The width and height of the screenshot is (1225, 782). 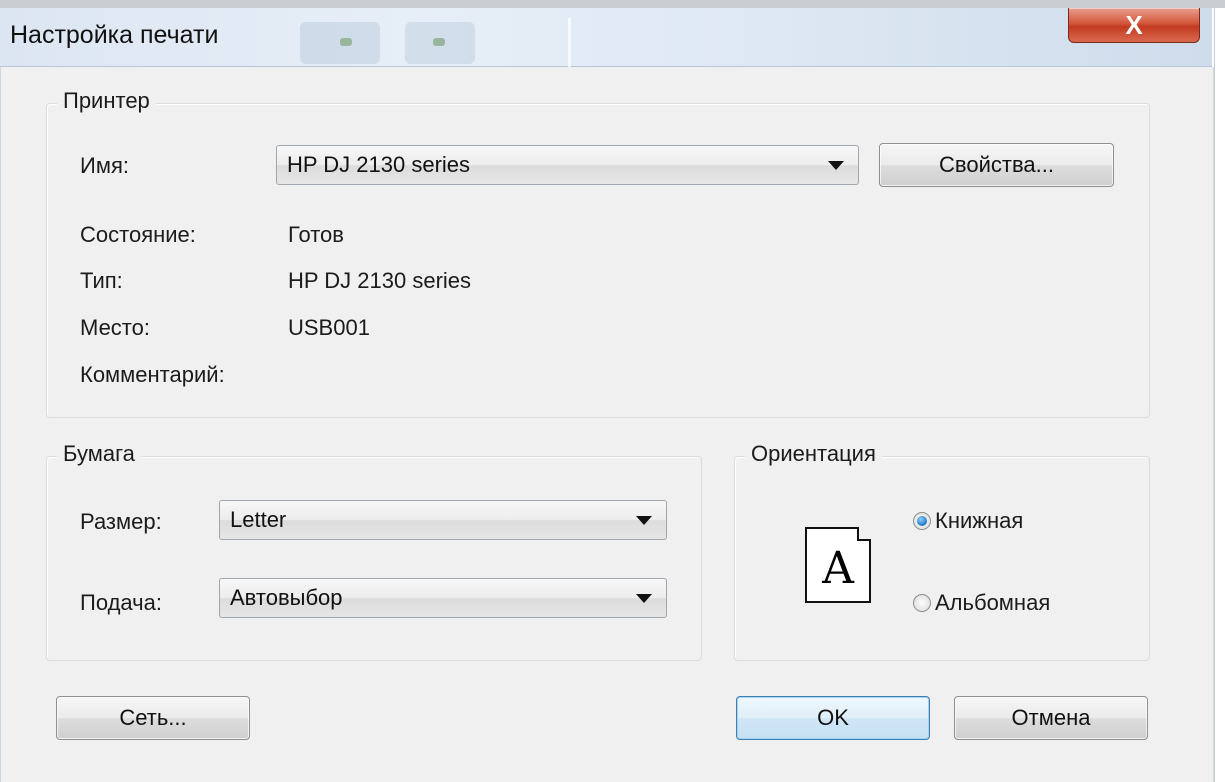 What do you see at coordinates (138, 234) in the screenshot?
I see `printer-status-label: Состояние:` at bounding box center [138, 234].